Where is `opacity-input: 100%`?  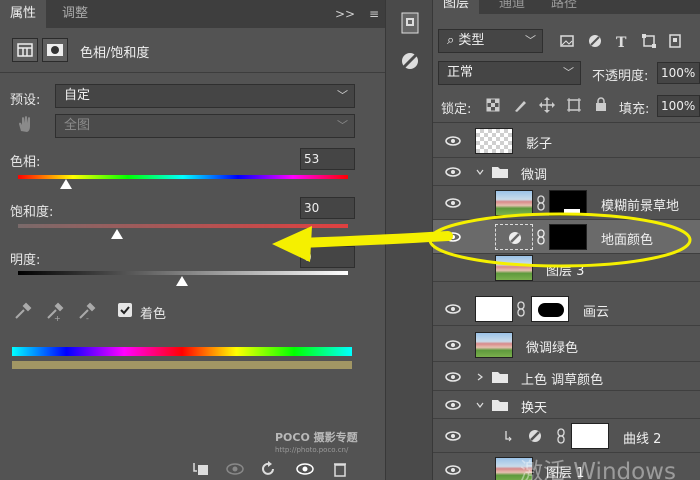
opacity-input: 100% is located at coordinates (678, 73).